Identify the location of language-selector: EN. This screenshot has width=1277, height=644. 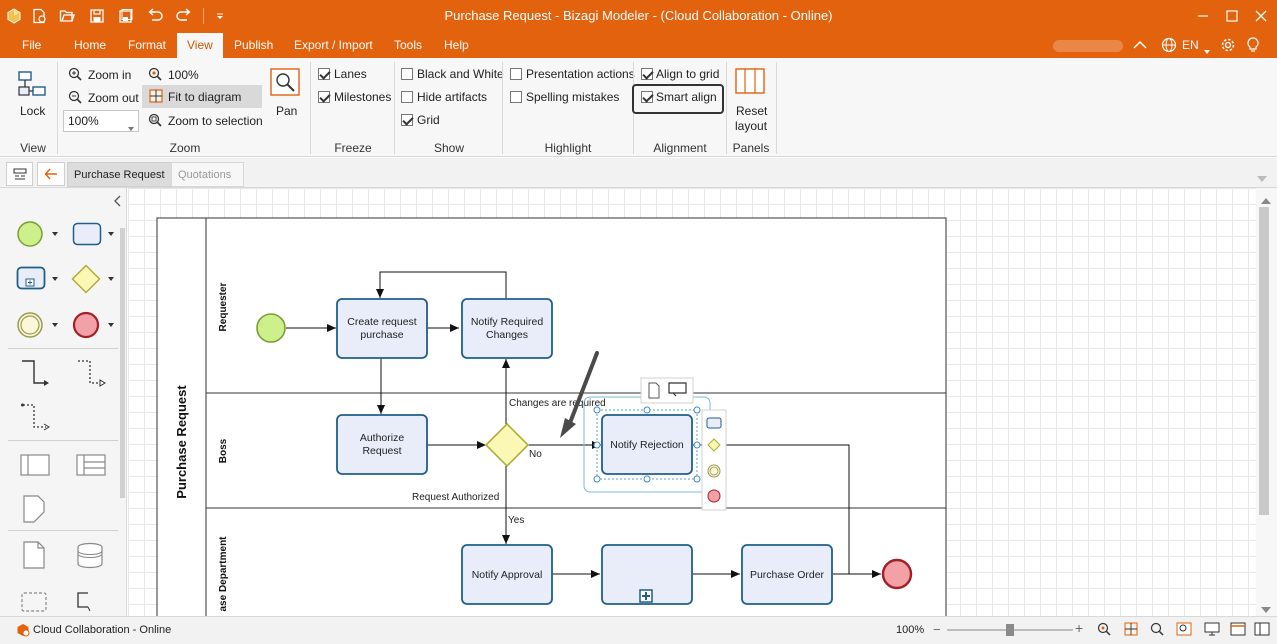
(1190, 45).